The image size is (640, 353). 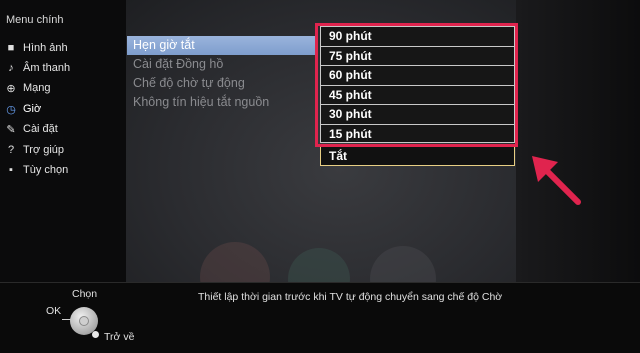 What do you see at coordinates (11, 170) in the screenshot?
I see `box-icon: ▪` at bounding box center [11, 170].